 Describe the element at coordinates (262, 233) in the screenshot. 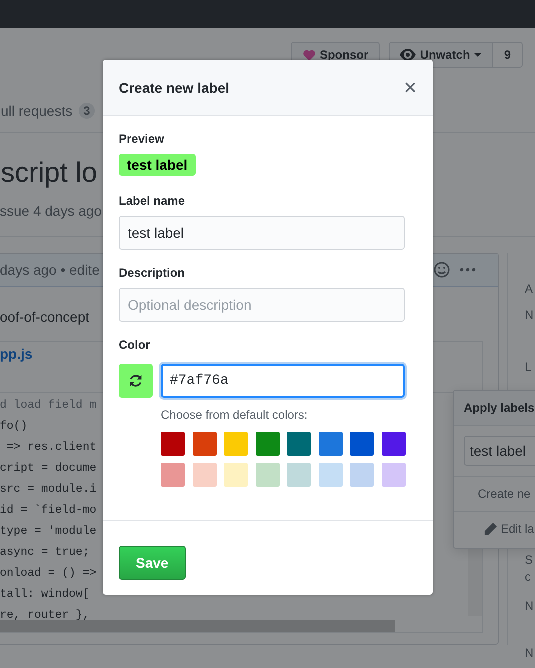

I see `label-name-field: test label` at that location.